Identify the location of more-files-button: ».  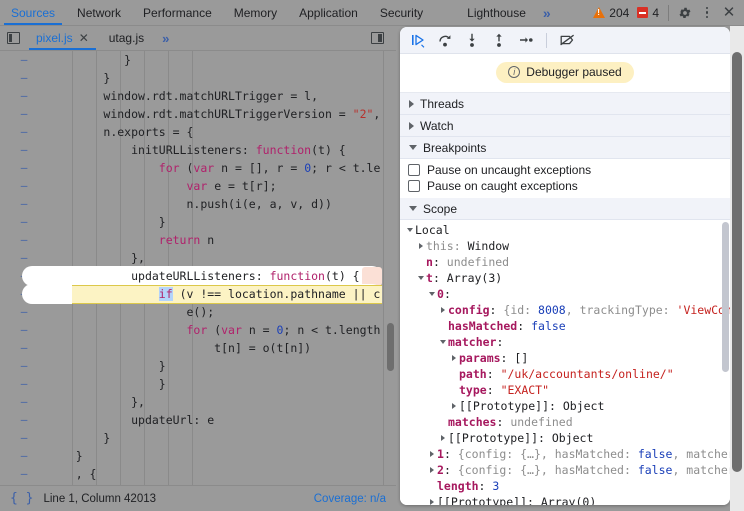
(165, 38).